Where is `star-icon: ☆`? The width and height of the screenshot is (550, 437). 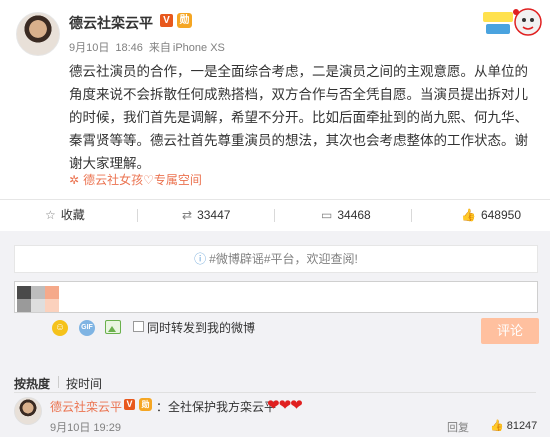
star-icon: ☆ is located at coordinates (50, 215).